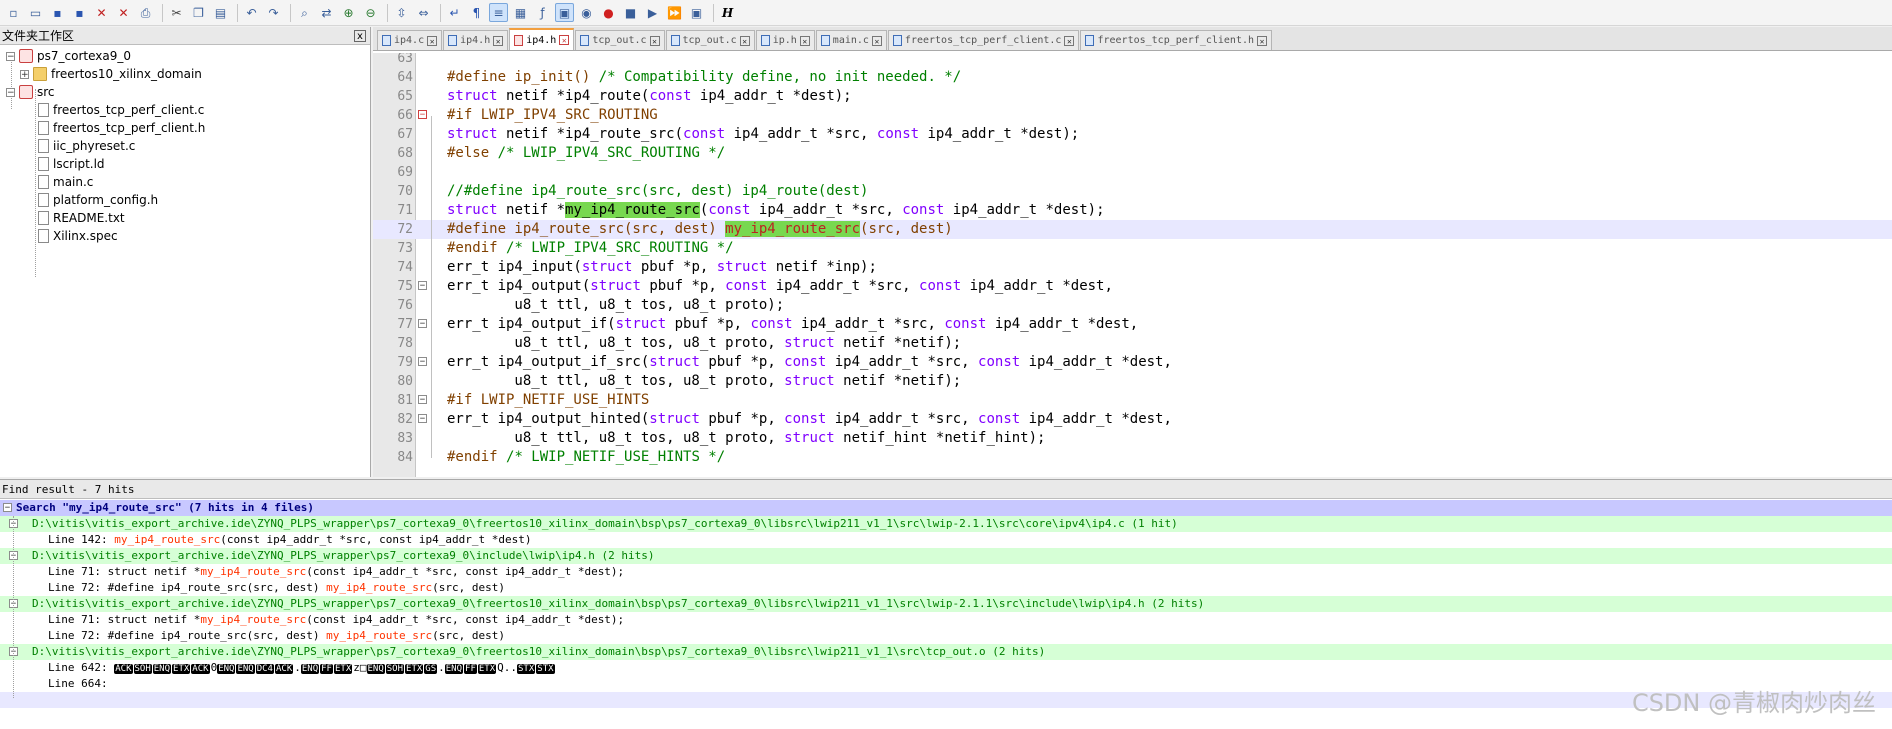 The image size is (1892, 729). Describe the element at coordinates (652, 12) in the screenshot. I see `play-macro-icon: ▶` at that location.